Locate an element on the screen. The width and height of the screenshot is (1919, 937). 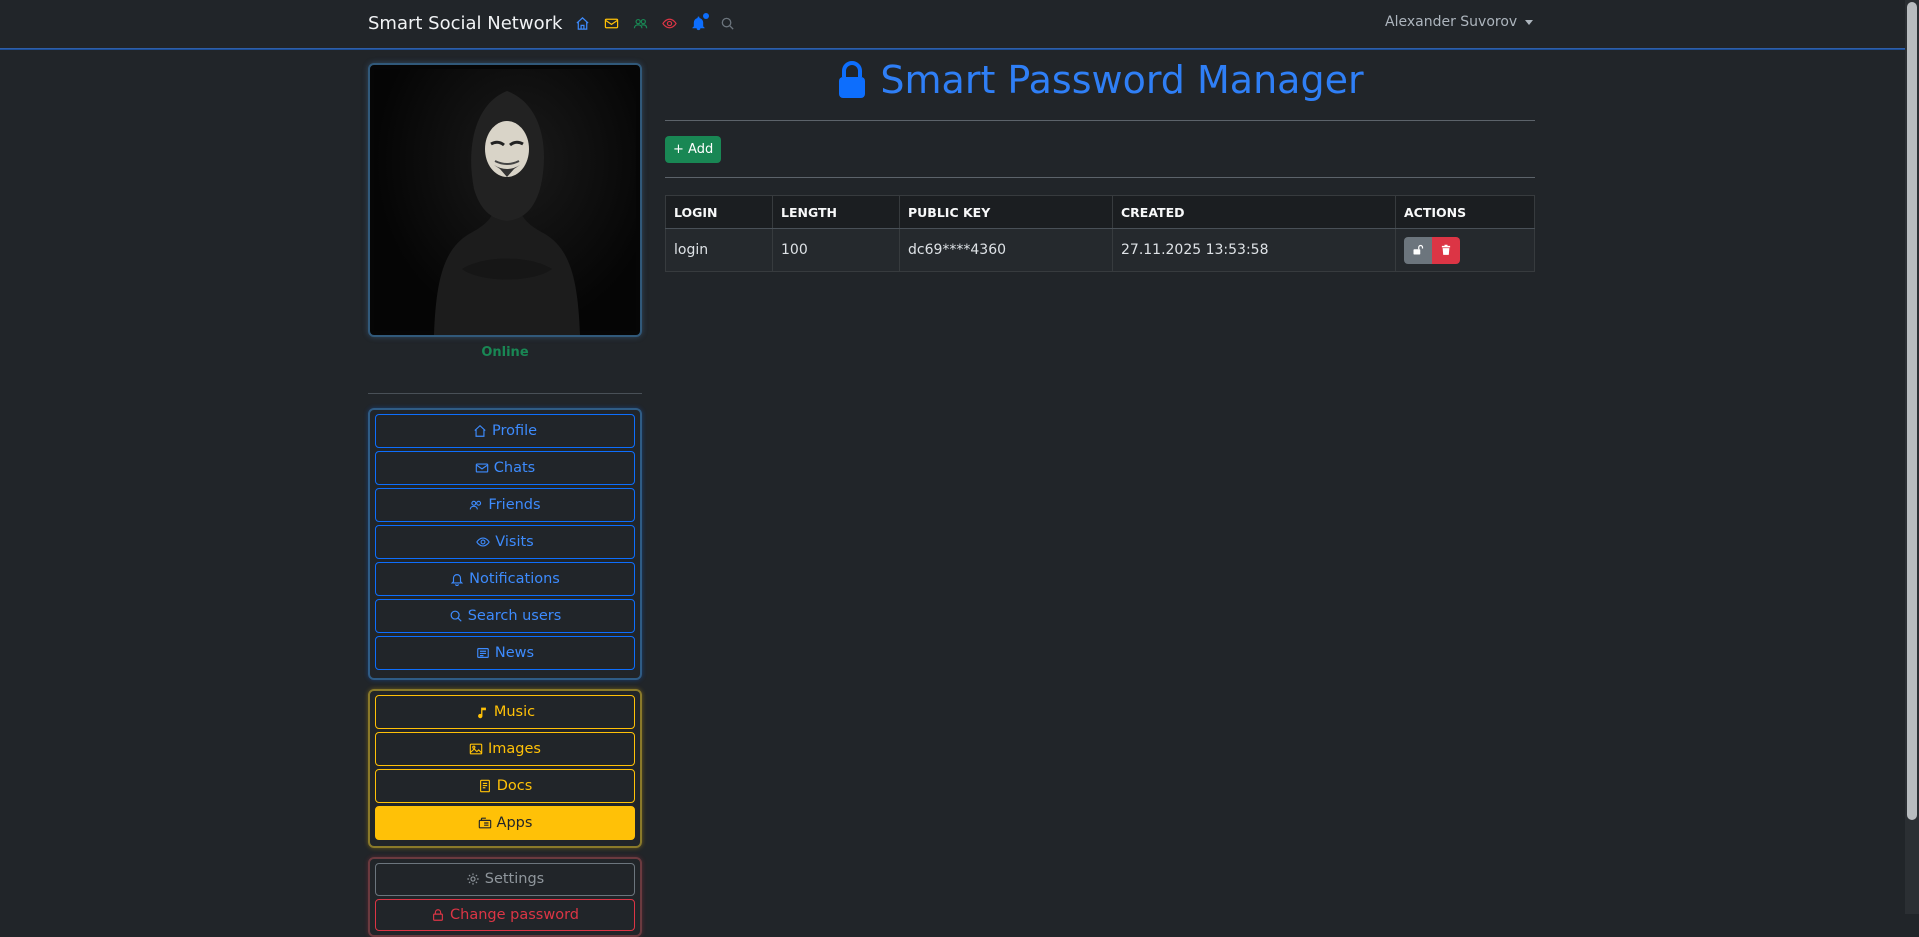
row-actions is located at coordinates (1465, 250).